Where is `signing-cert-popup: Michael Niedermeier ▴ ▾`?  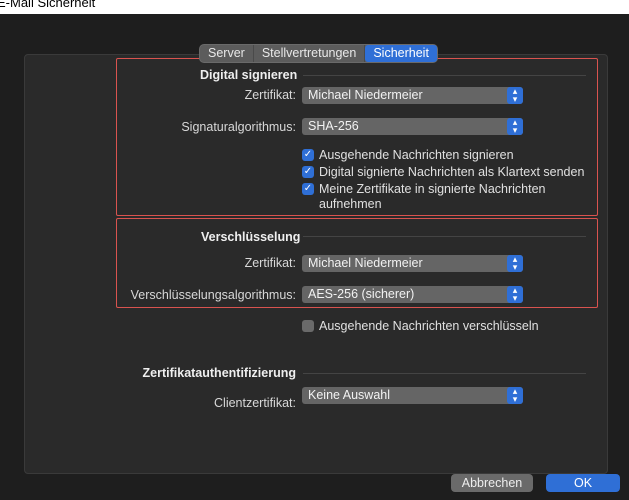
signing-cert-popup: Michael Niedermeier ▴ ▾ is located at coordinates (412, 95).